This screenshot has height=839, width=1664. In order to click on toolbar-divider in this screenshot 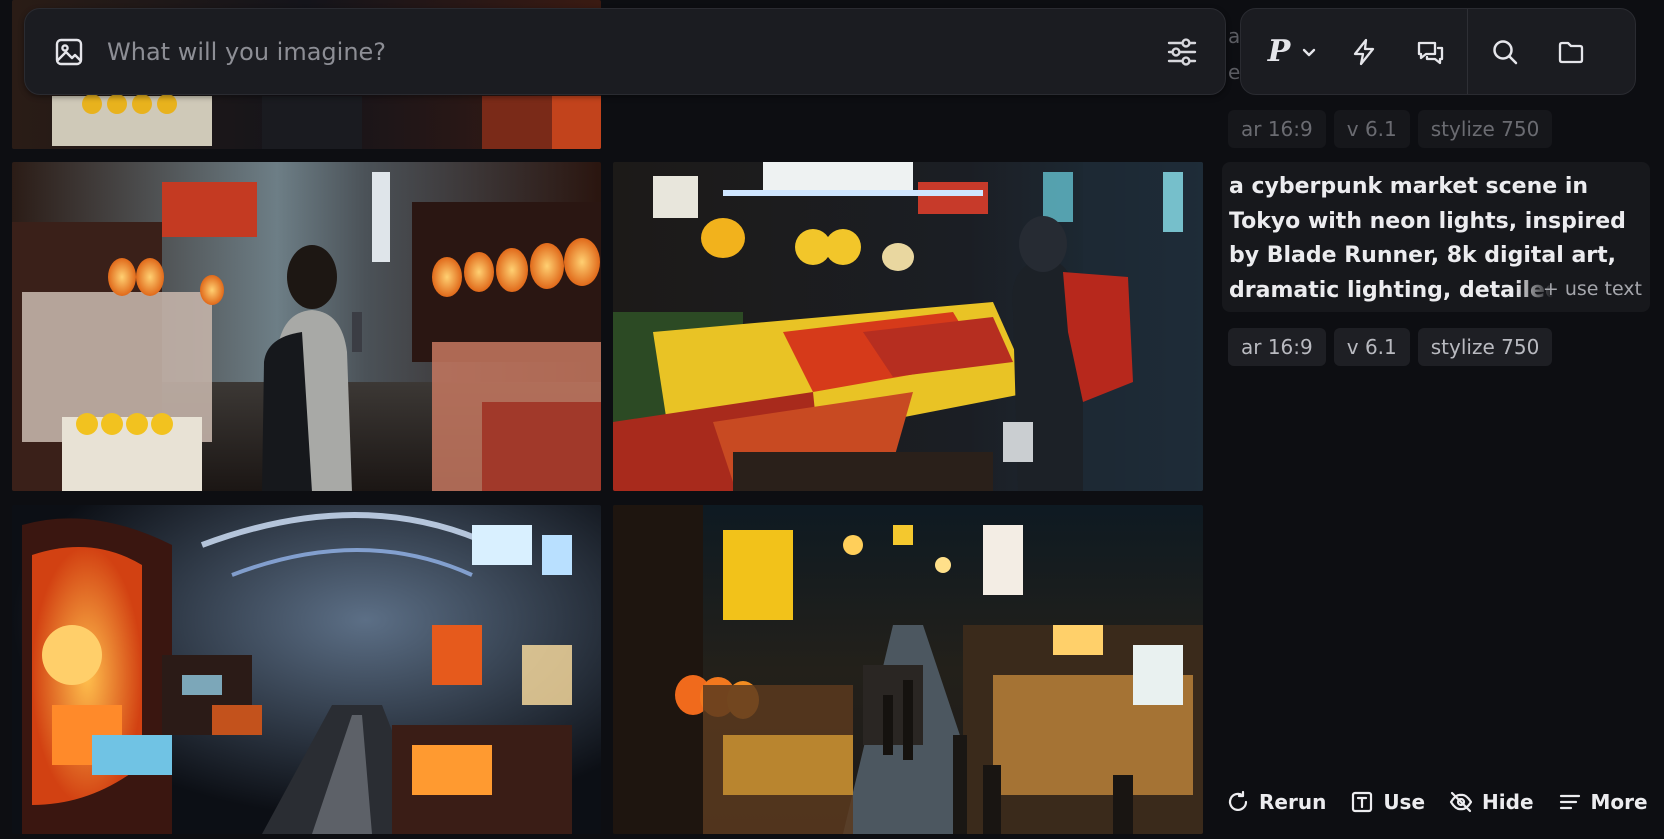, I will do `click(1467, 51)`.